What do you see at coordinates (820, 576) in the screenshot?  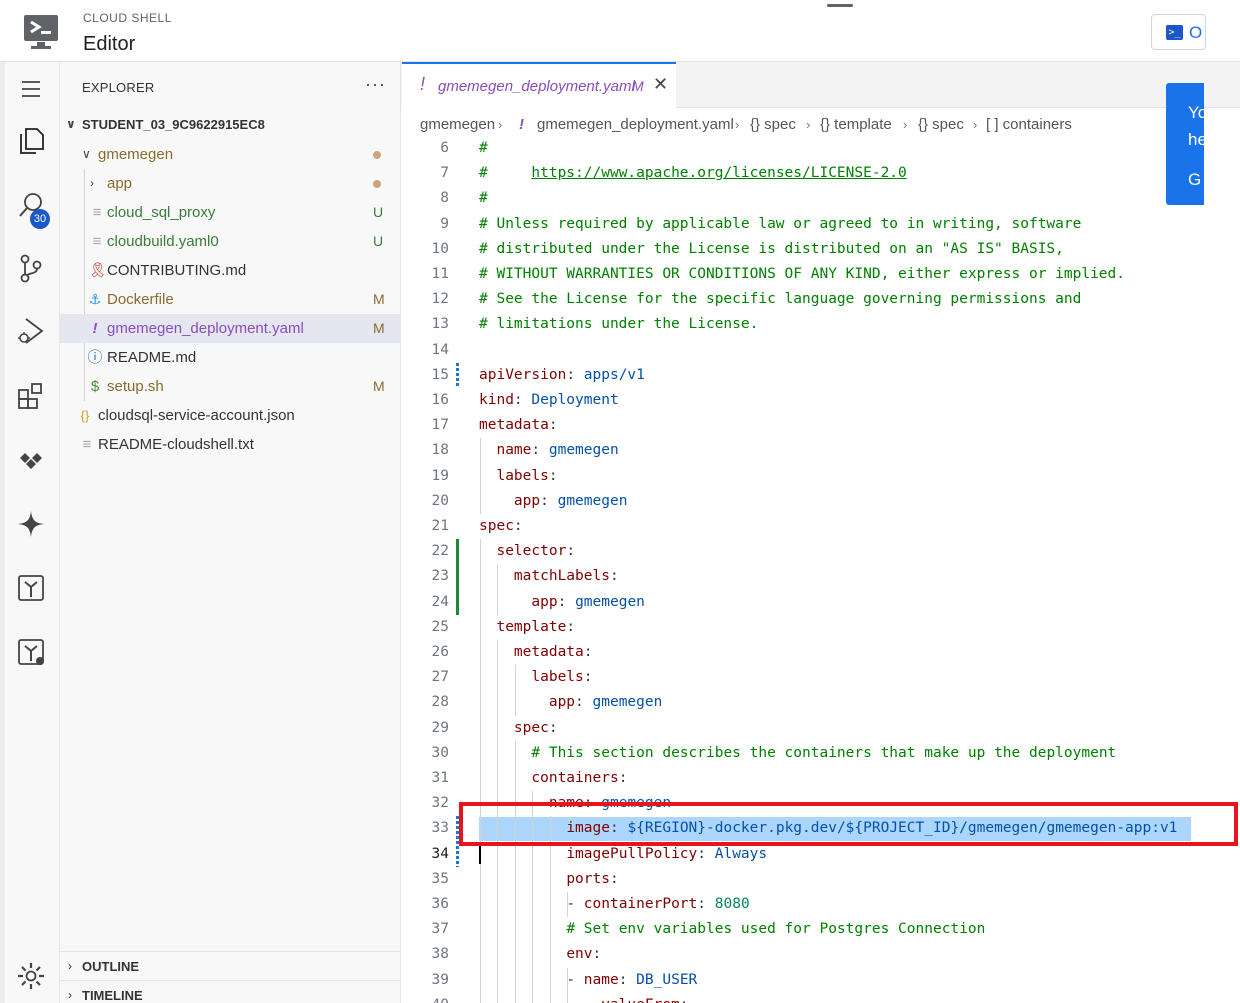 I see `code-line: 23 matchLabels:` at bounding box center [820, 576].